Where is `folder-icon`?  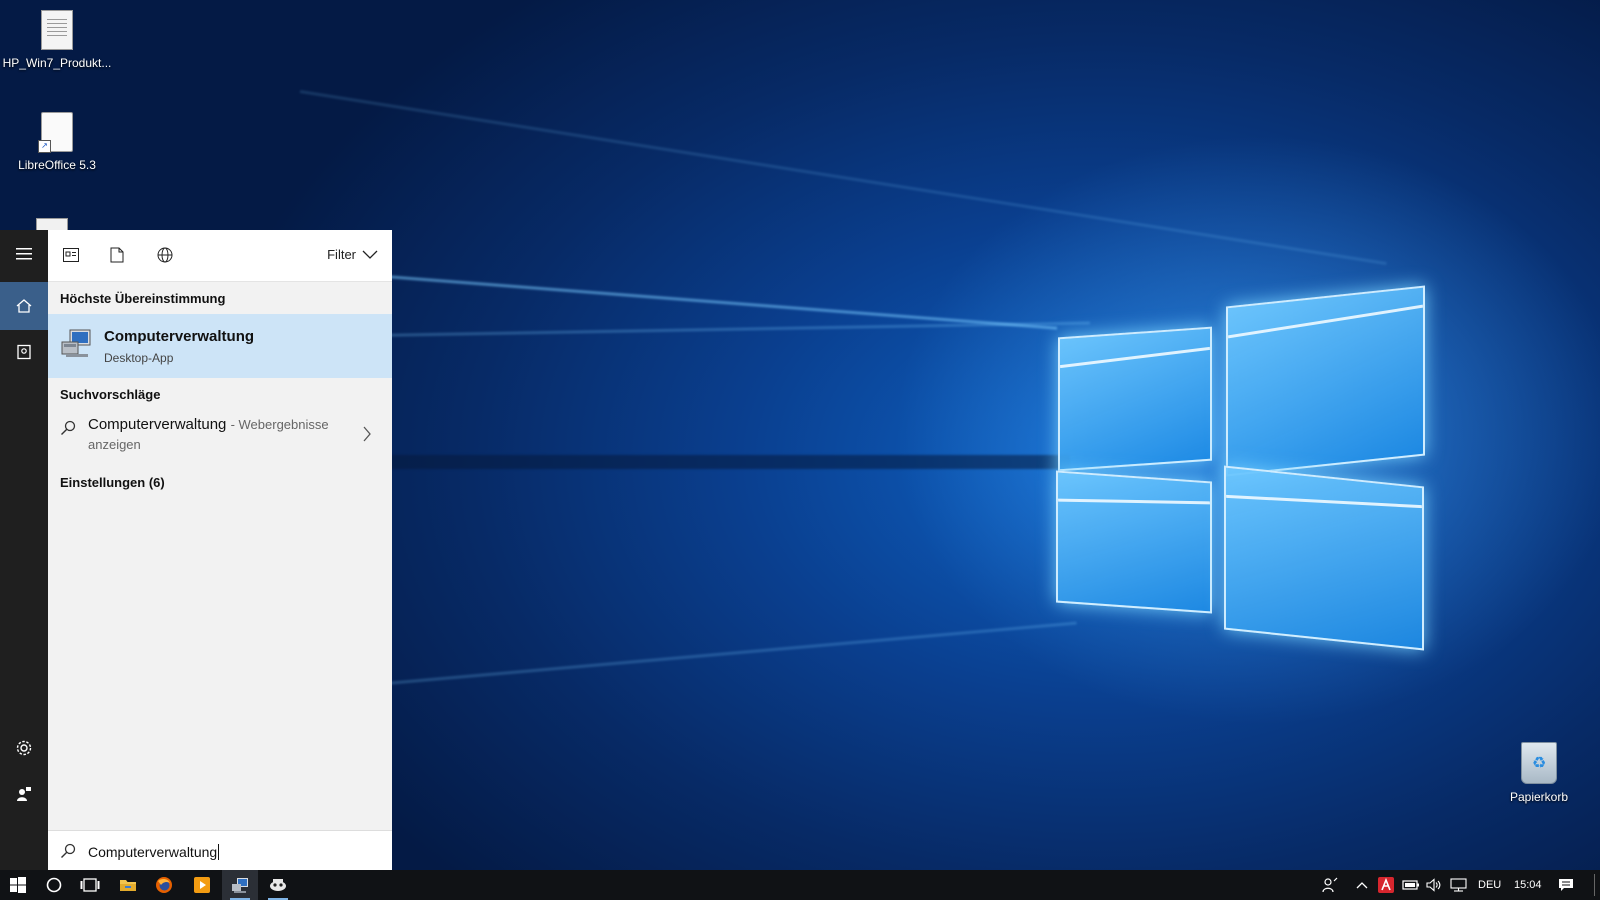
folder-icon is located at coordinates (128, 885).